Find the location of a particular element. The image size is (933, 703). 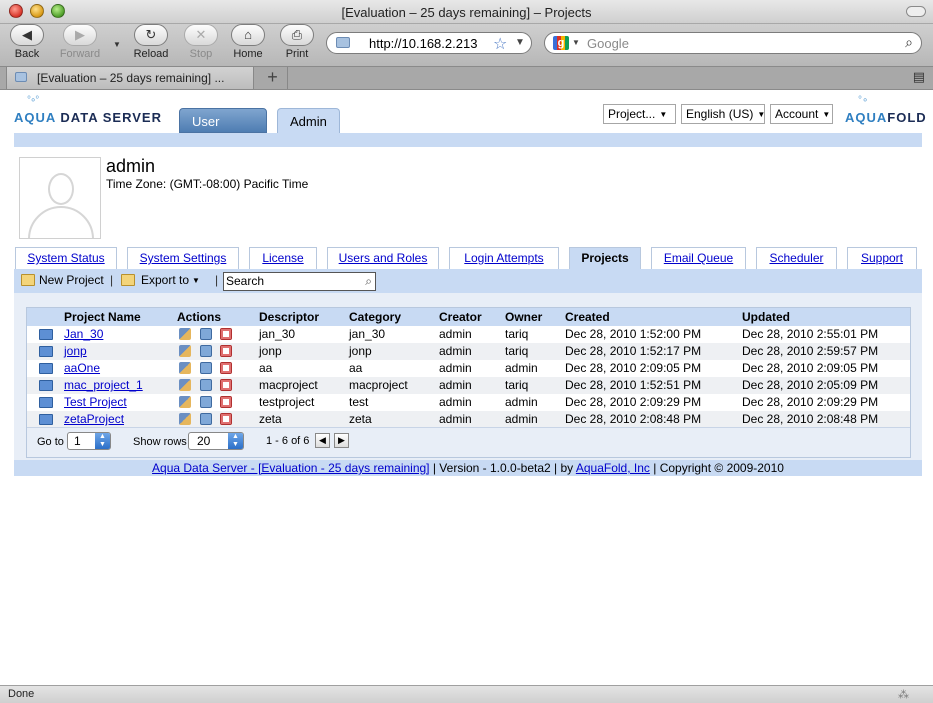

address-bar: http://10.168.2.213 ☆ ▼ is located at coordinates (429, 43).